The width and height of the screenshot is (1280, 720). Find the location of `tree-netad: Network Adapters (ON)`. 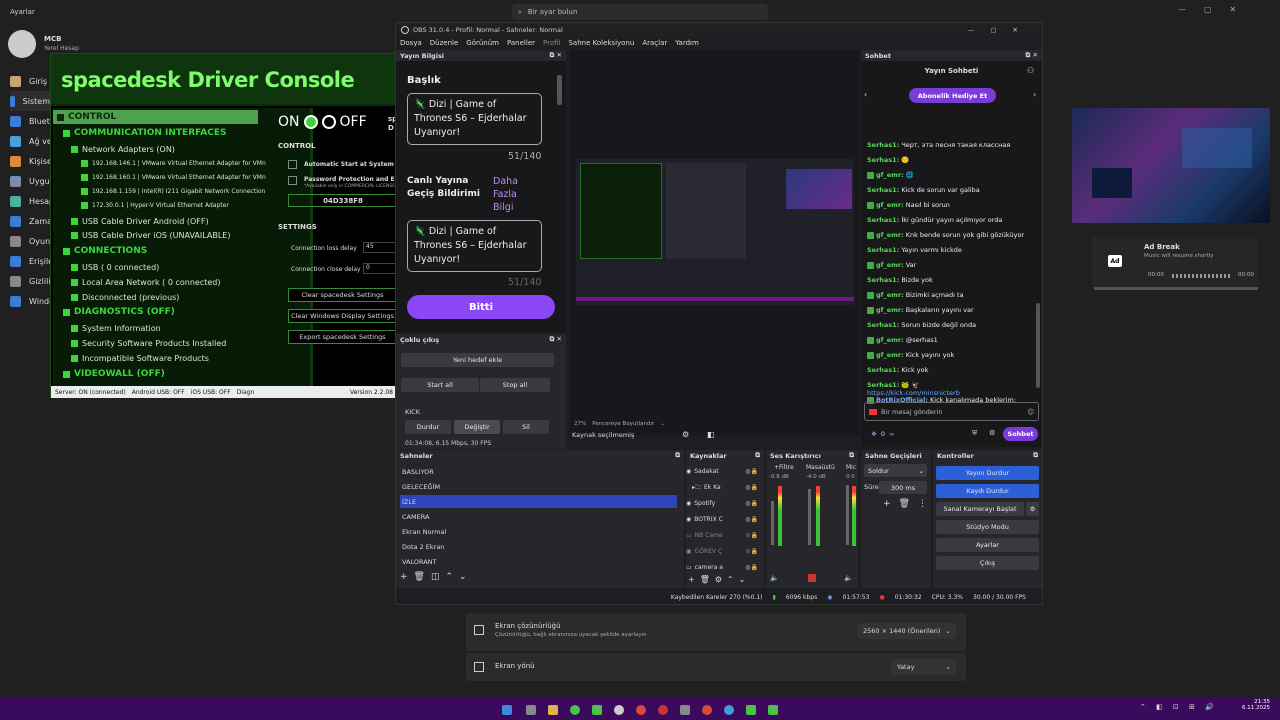

tree-netad: Network Adapters (ON) is located at coordinates (123, 149).